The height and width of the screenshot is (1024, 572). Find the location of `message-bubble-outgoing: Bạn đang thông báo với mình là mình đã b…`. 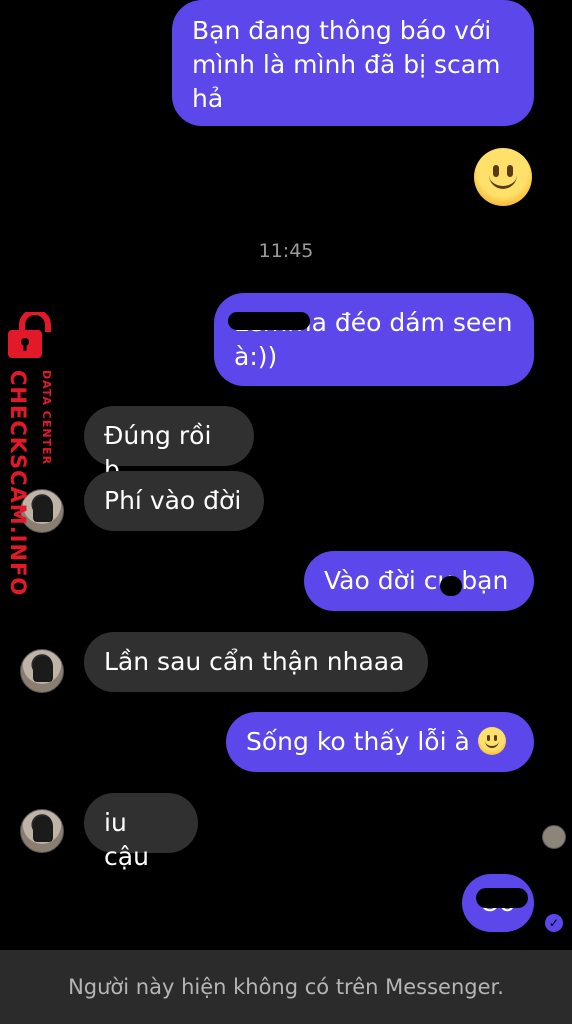

message-bubble-outgoing: Bạn đang thông báo với mình là mình đã b… is located at coordinates (353, 63).